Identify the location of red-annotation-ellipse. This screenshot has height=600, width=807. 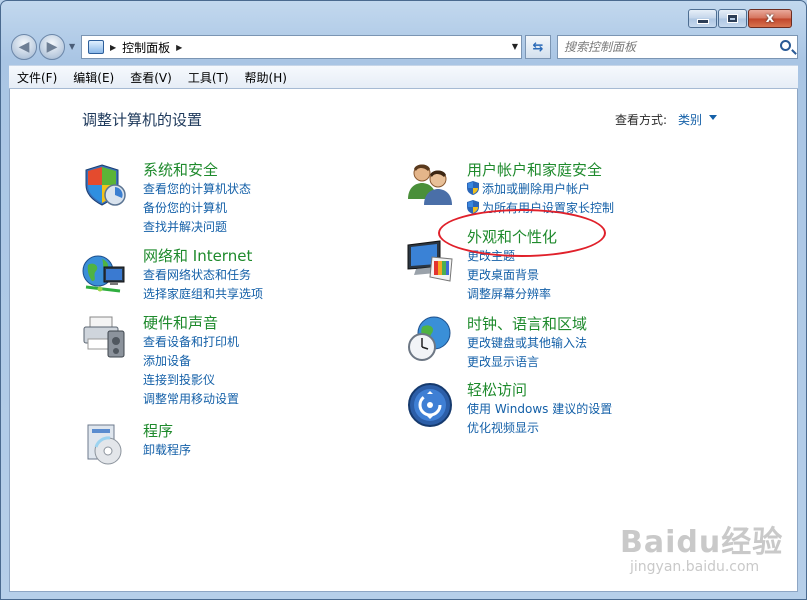
(522, 233).